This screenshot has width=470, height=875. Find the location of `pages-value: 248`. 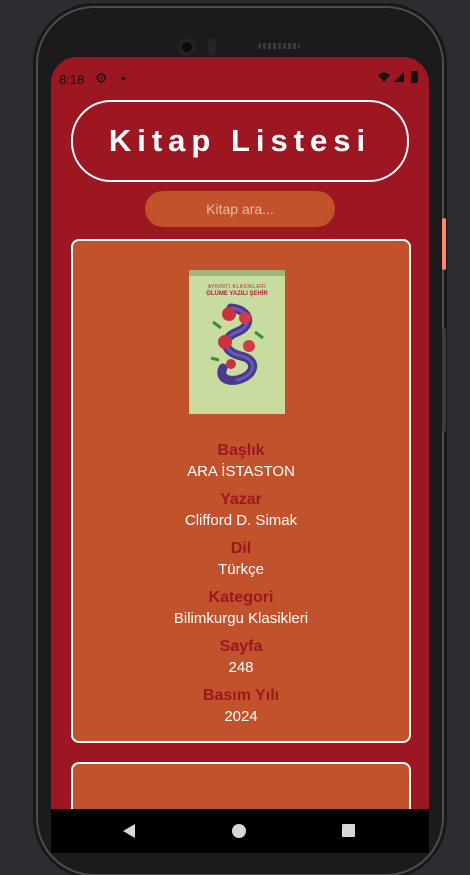

pages-value: 248 is located at coordinates (241, 667).